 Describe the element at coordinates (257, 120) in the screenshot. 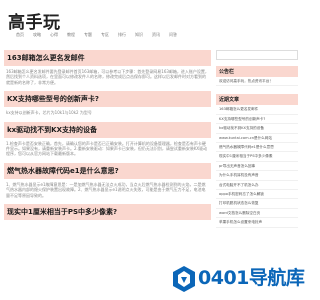

I see `recent-post-link: KX支持哪些型号的创新声卡?` at that location.